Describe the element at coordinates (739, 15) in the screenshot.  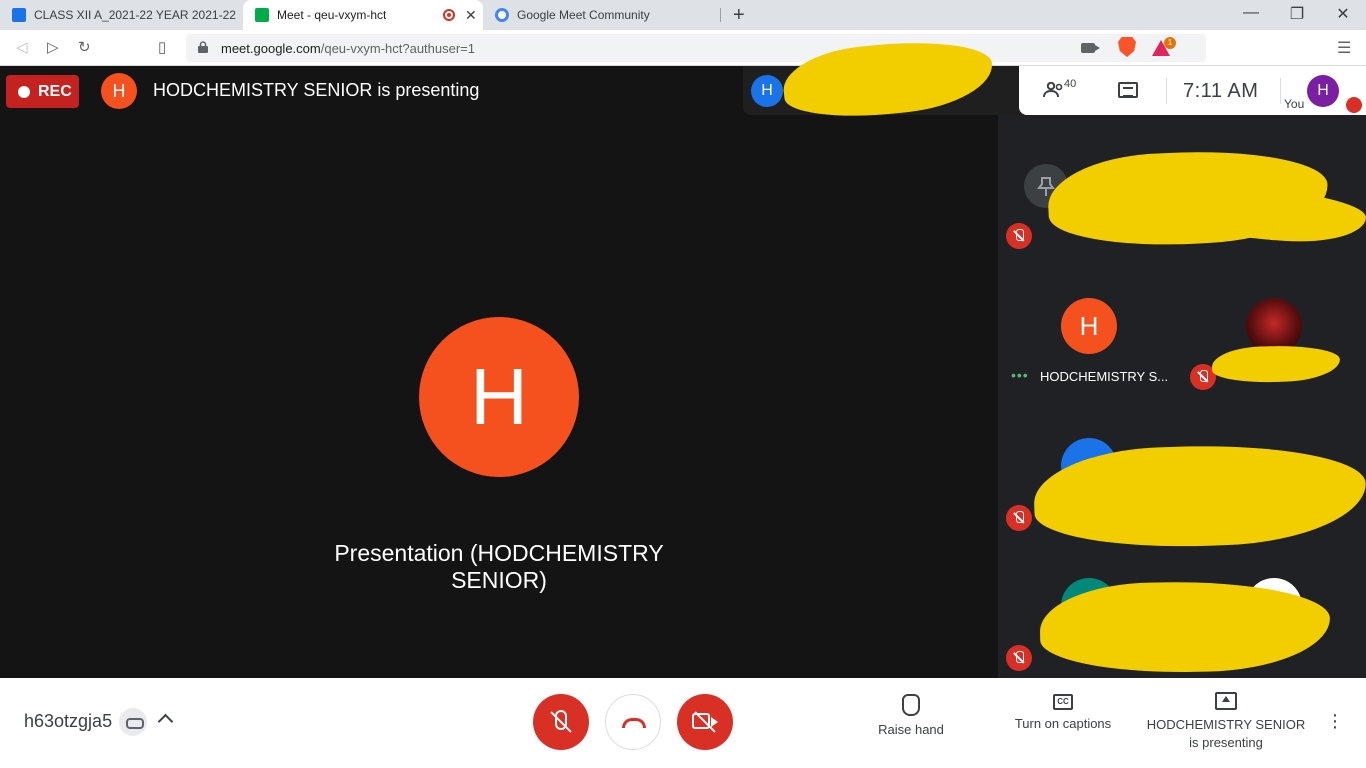
I see `new-tab-button: +` at that location.